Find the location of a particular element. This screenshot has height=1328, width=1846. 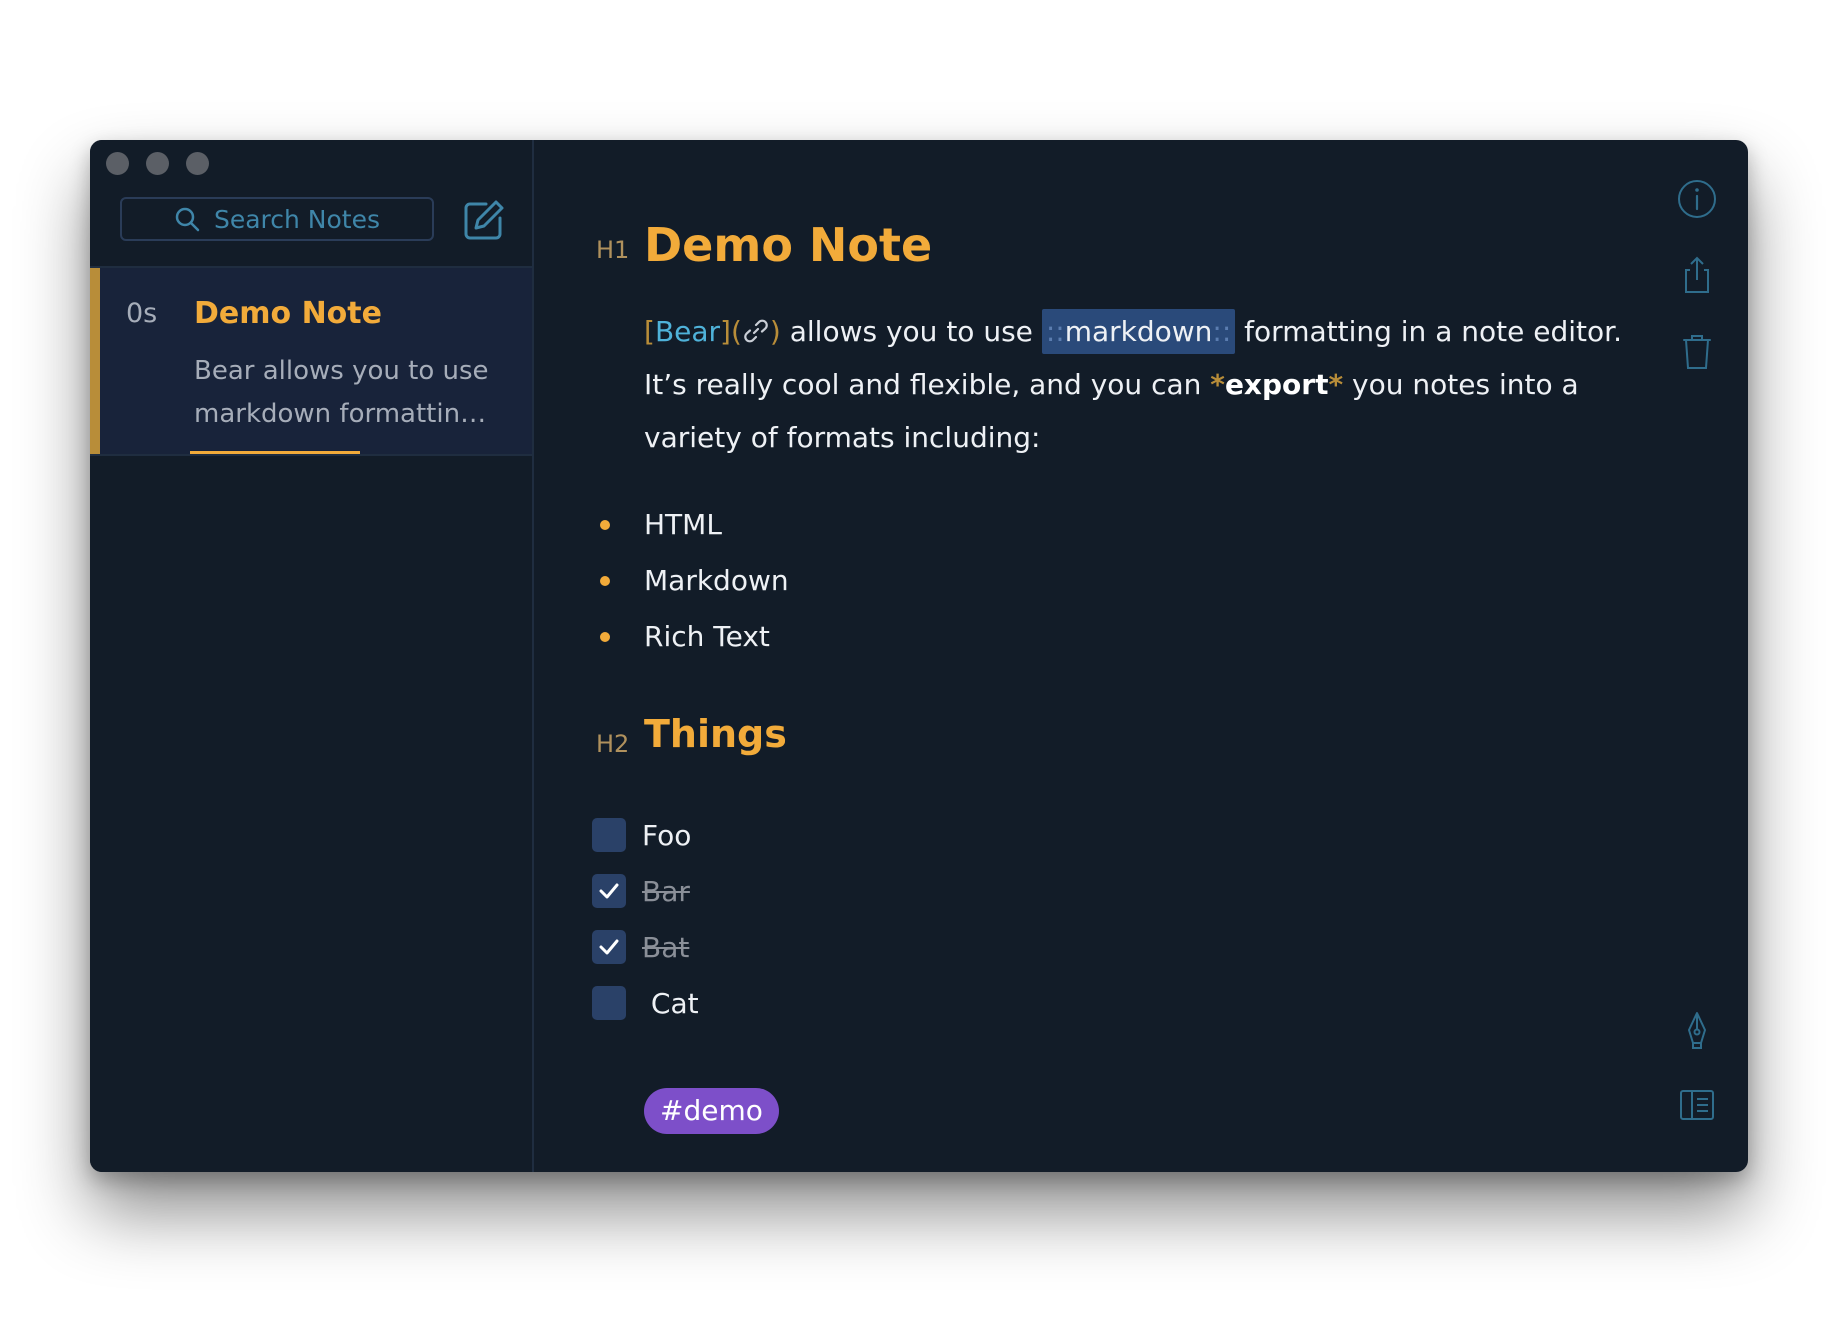

h1-marker: H1 is located at coordinates (613, 250).